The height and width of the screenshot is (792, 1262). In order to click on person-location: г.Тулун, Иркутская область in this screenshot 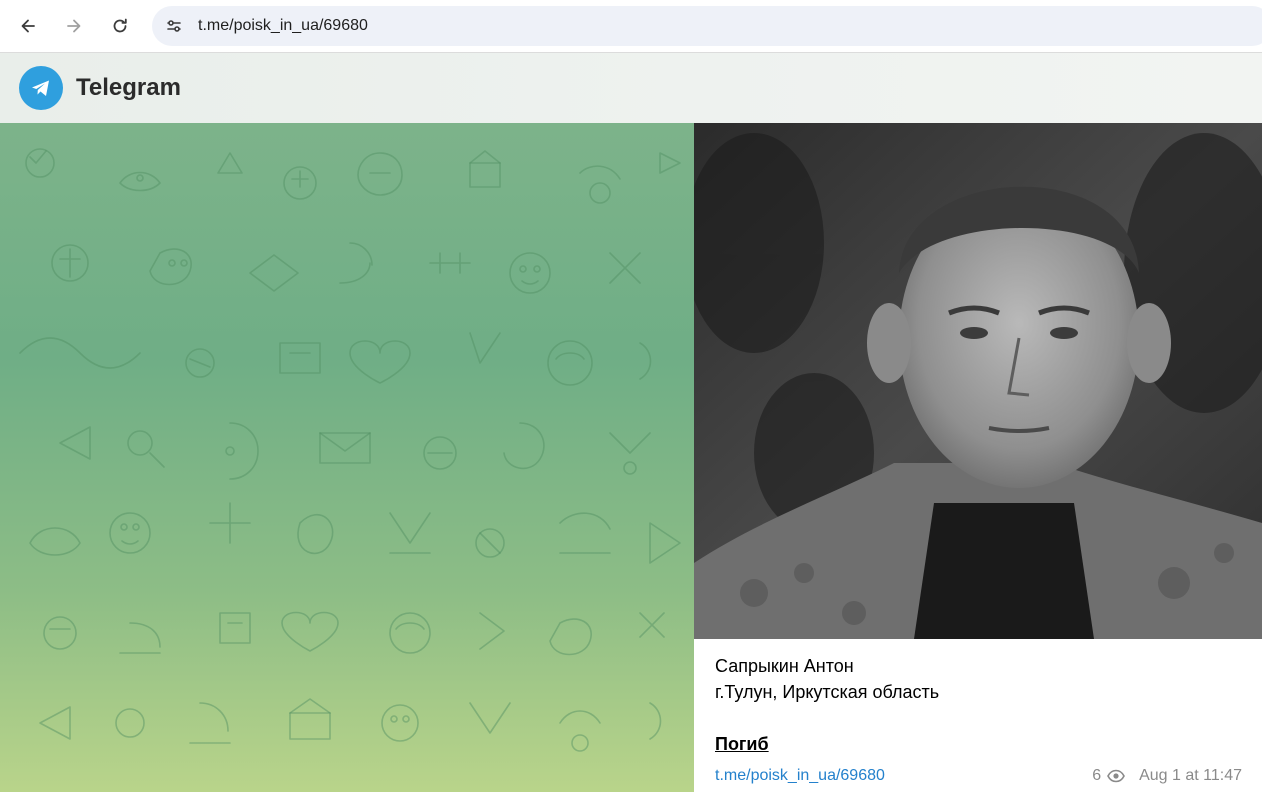, I will do `click(827, 692)`.